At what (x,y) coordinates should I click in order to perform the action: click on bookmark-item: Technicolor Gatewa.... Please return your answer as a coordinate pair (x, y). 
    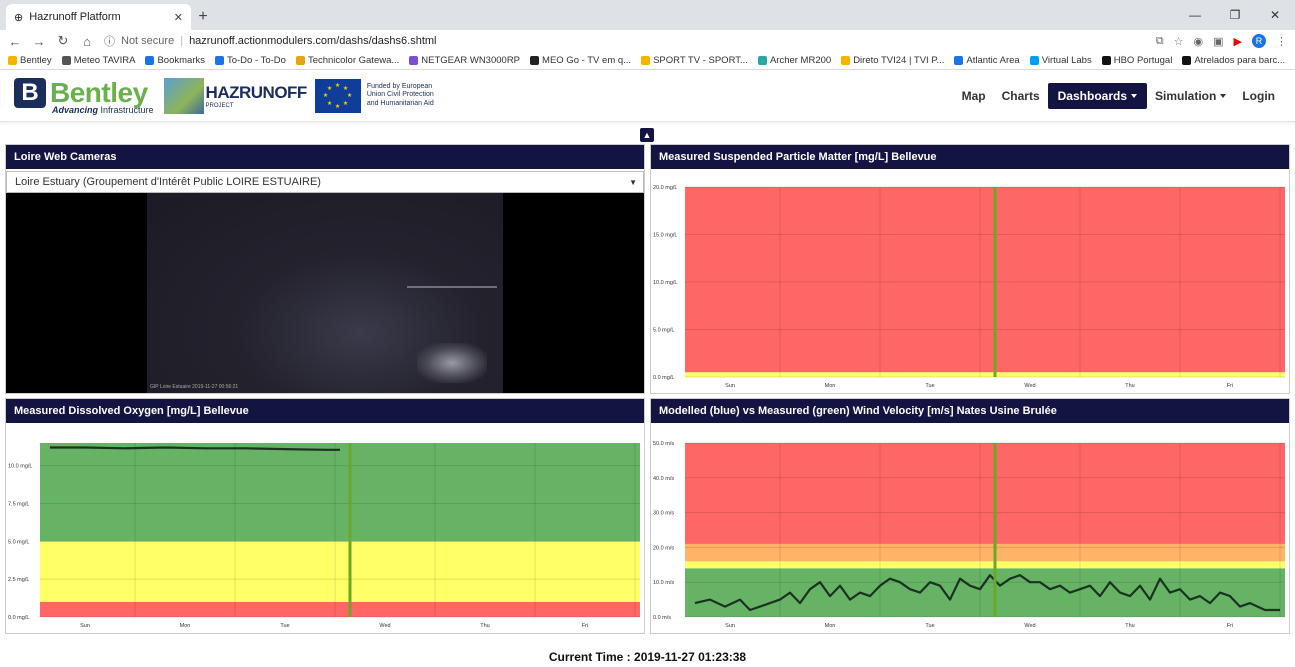
    Looking at the image, I should click on (347, 60).